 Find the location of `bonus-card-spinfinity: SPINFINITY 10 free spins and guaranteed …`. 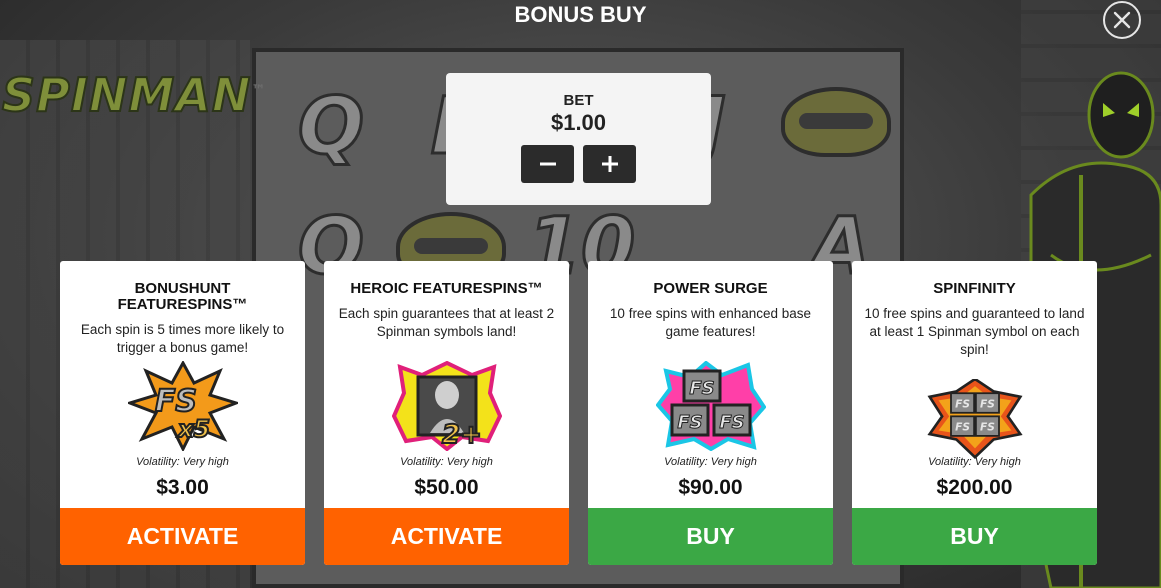

bonus-card-spinfinity: SPINFINITY 10 free spins and guaranteed … is located at coordinates (974, 413).